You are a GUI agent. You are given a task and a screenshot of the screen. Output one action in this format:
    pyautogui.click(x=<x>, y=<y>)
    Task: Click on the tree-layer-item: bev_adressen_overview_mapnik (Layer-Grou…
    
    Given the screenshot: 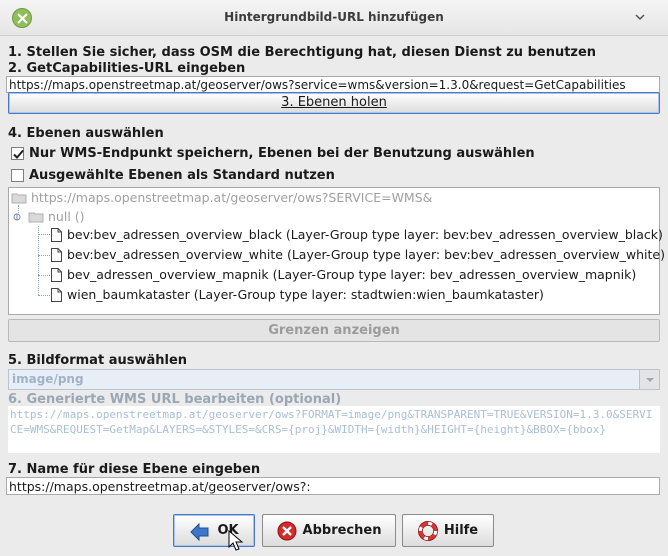 What is the action you would take?
    pyautogui.click(x=343, y=274)
    